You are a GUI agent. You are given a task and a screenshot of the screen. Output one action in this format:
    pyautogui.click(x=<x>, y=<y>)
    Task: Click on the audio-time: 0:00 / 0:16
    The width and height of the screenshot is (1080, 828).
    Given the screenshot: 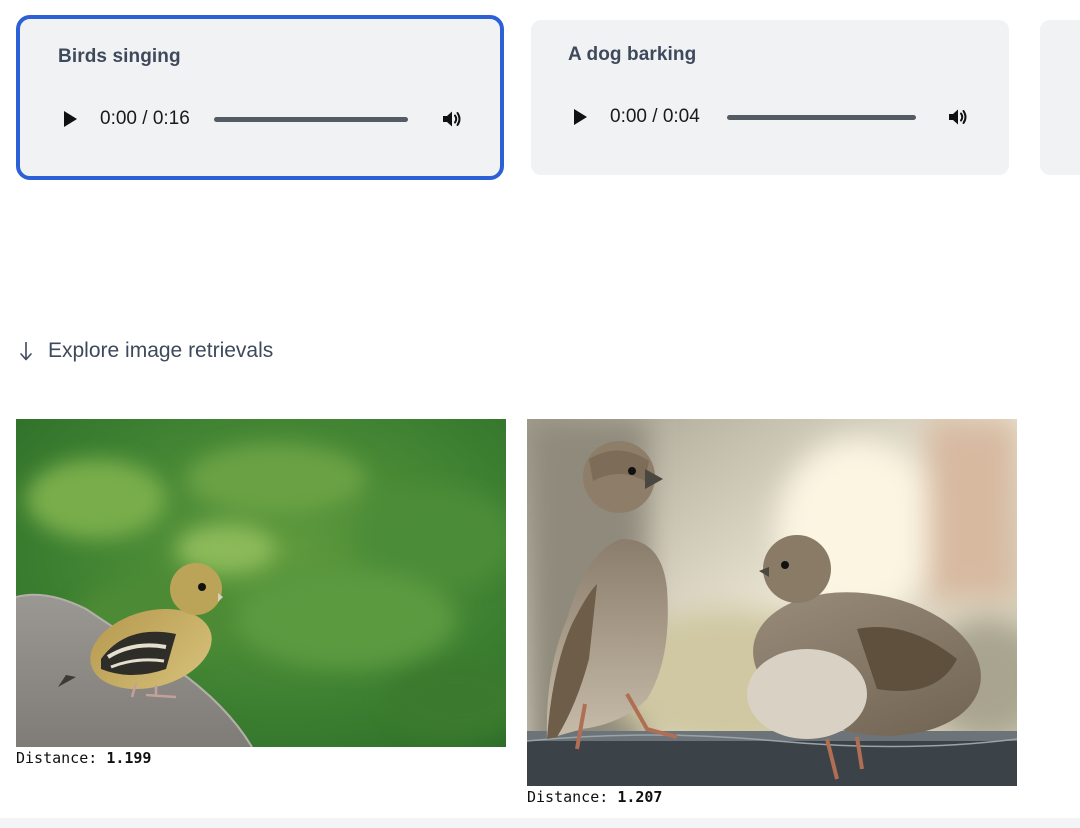 What is the action you would take?
    pyautogui.click(x=145, y=118)
    